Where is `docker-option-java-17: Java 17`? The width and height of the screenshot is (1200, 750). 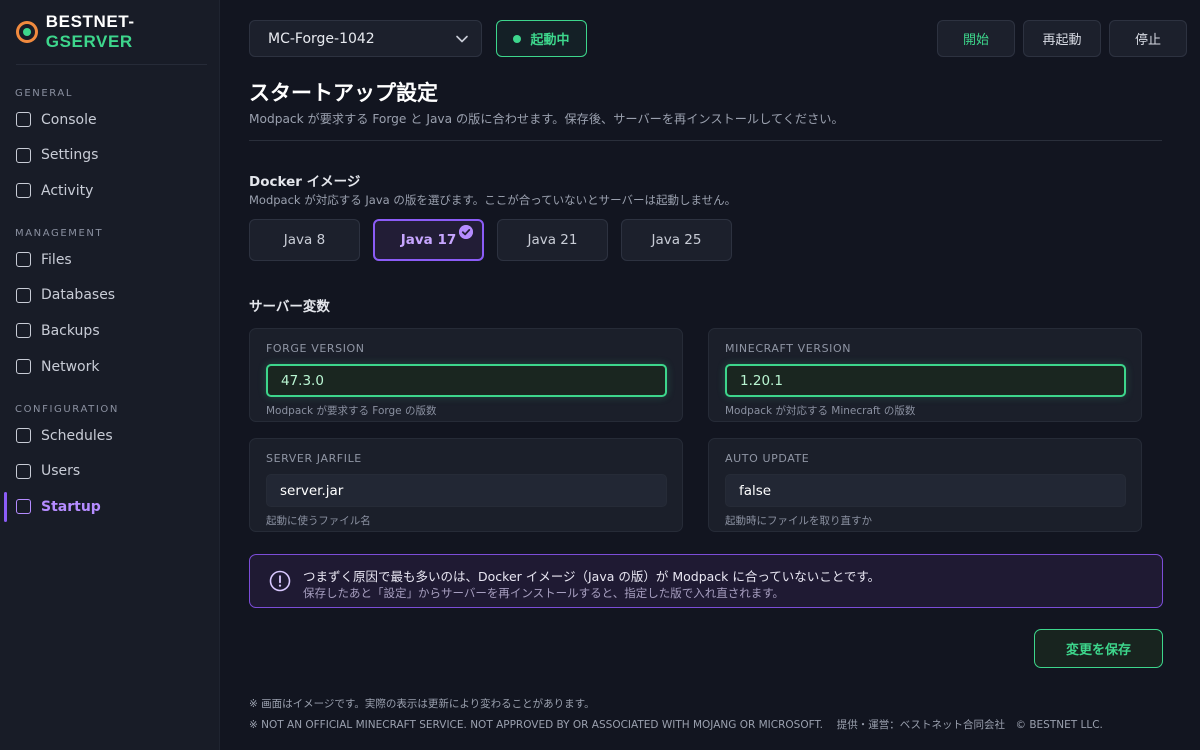
docker-option-java-17: Java 17 is located at coordinates (428, 240).